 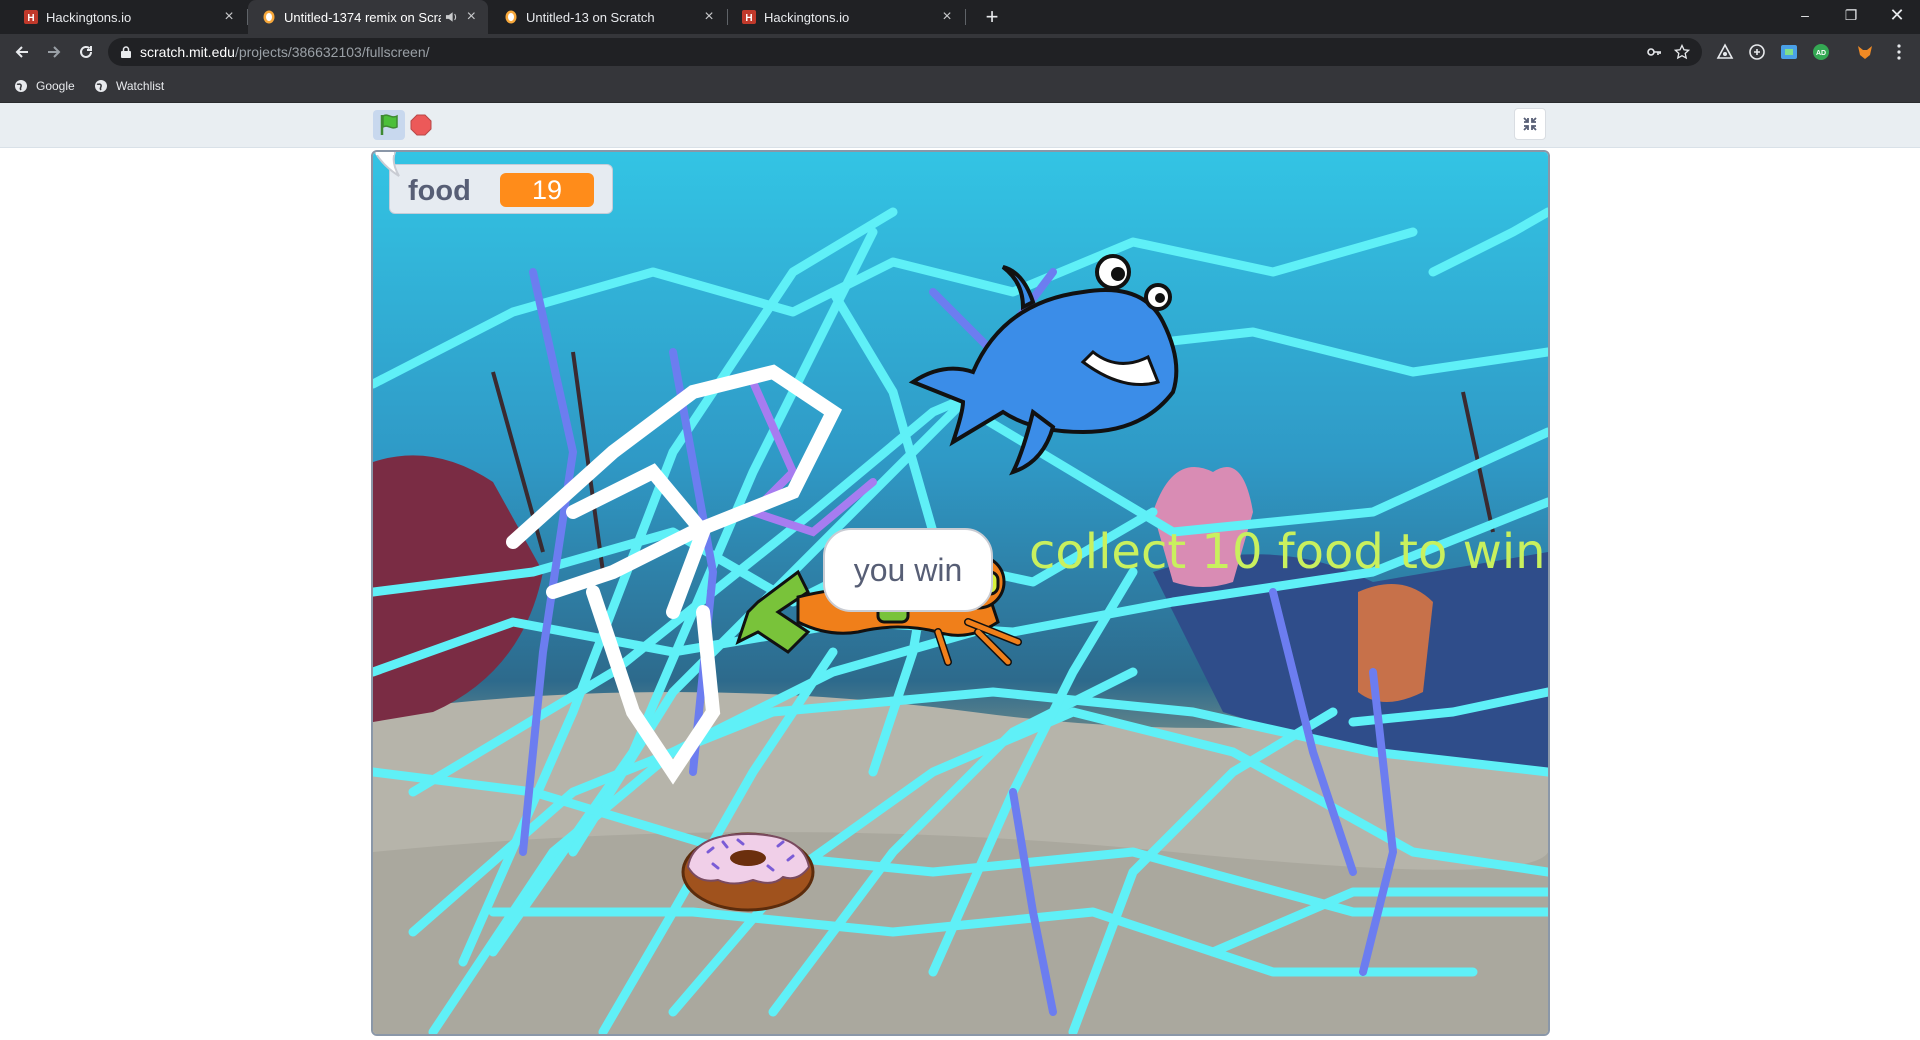 What do you see at coordinates (1851, 15) in the screenshot?
I see `restore-button: ❐` at bounding box center [1851, 15].